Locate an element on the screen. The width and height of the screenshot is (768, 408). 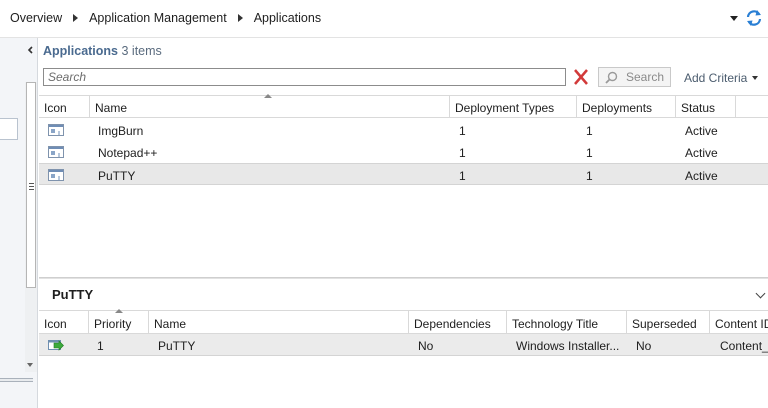
item-count: 3 items is located at coordinates (141, 51).